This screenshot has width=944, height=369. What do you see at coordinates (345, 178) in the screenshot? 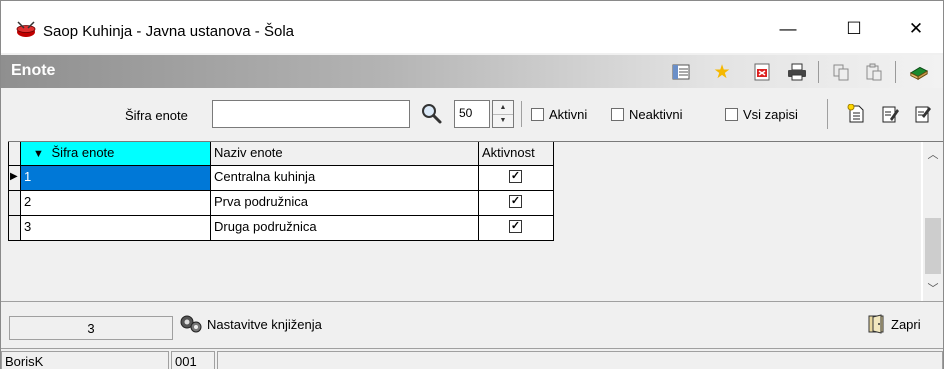
I see `cell-naziv: Centralna kuhinja` at bounding box center [345, 178].